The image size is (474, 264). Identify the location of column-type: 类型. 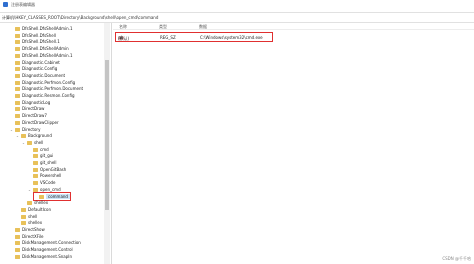
(163, 27).